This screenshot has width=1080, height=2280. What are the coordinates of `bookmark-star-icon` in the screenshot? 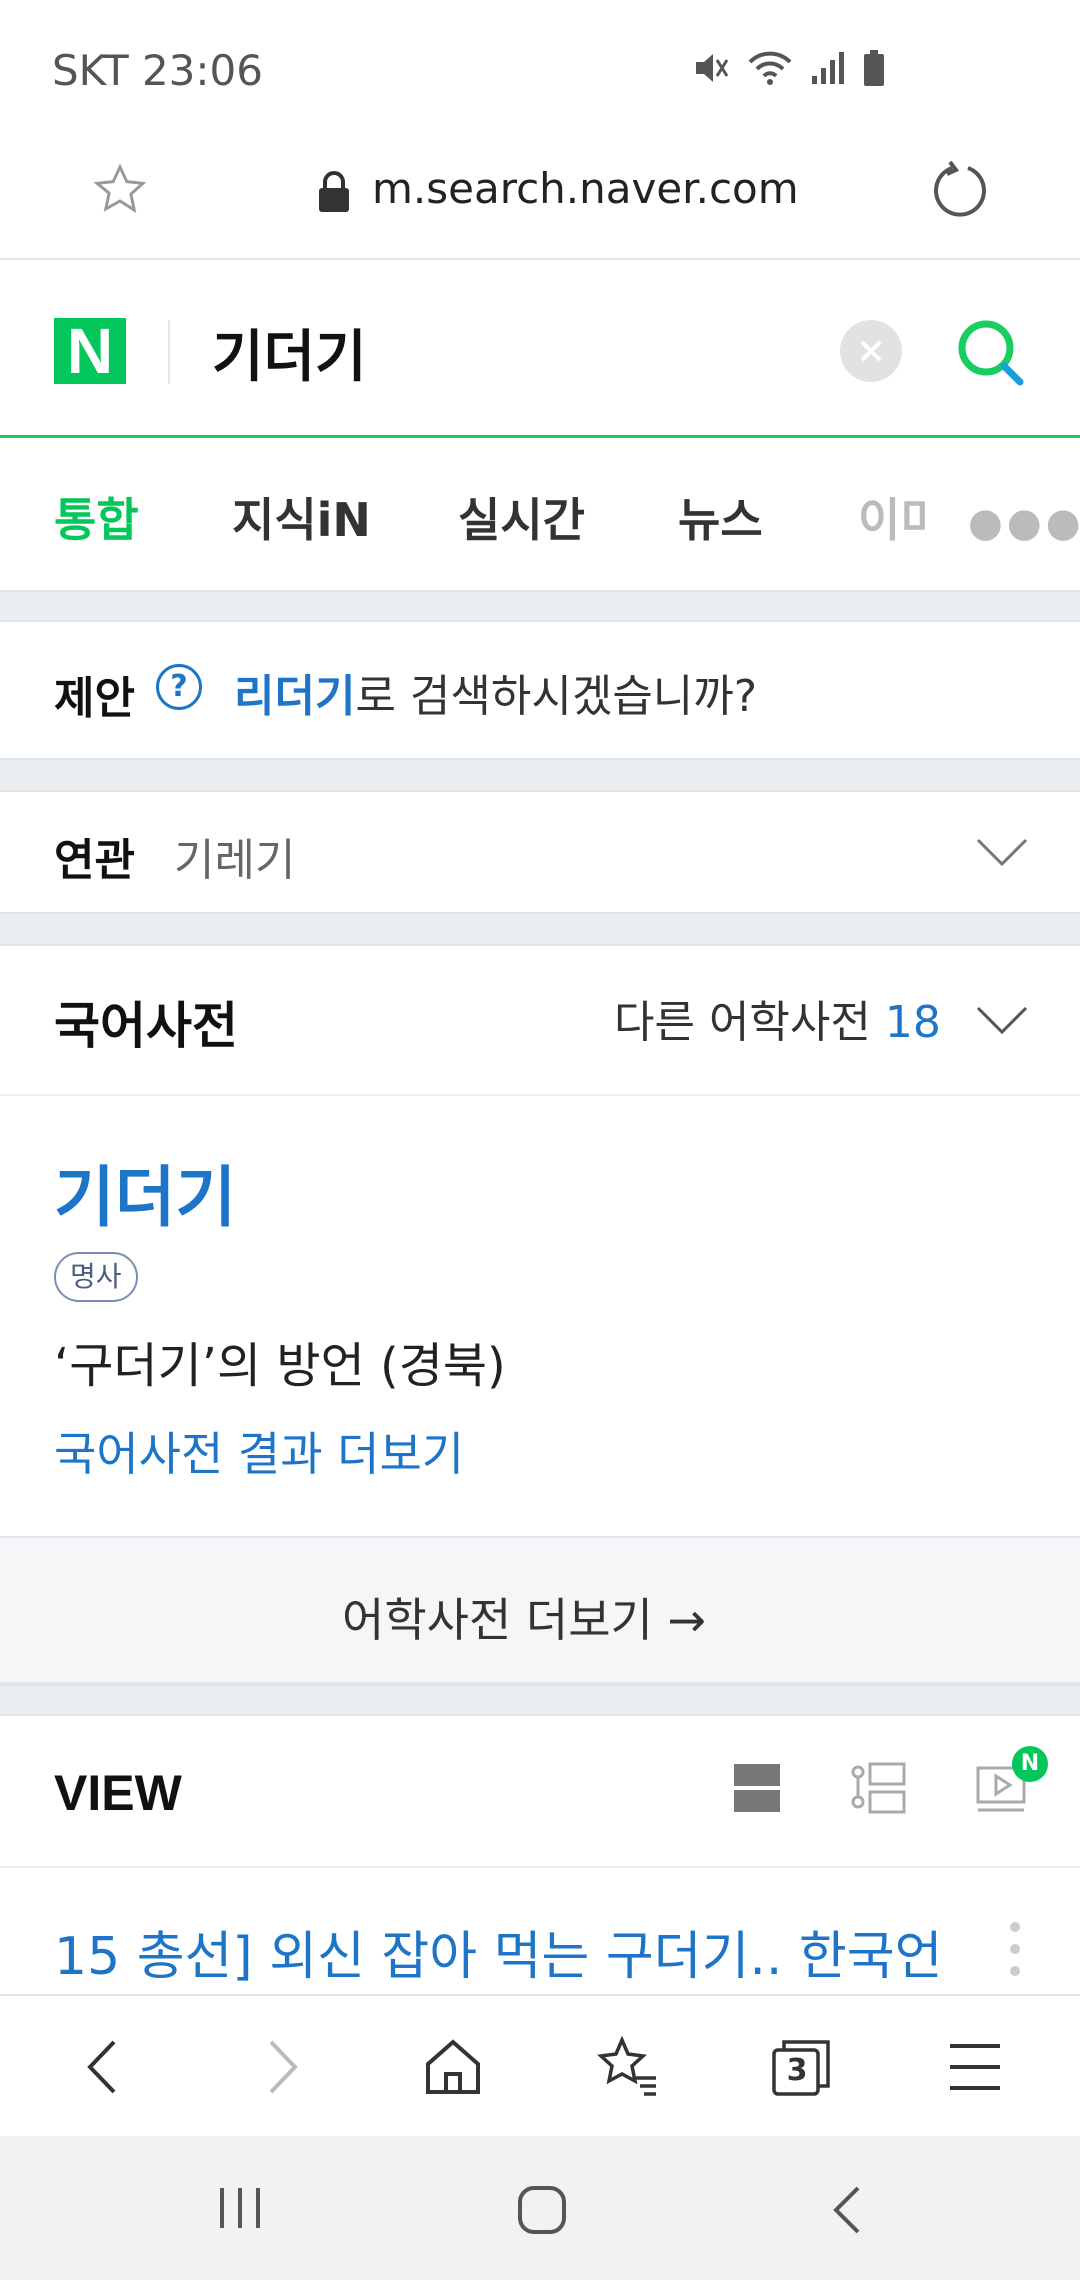 It's located at (120, 192).